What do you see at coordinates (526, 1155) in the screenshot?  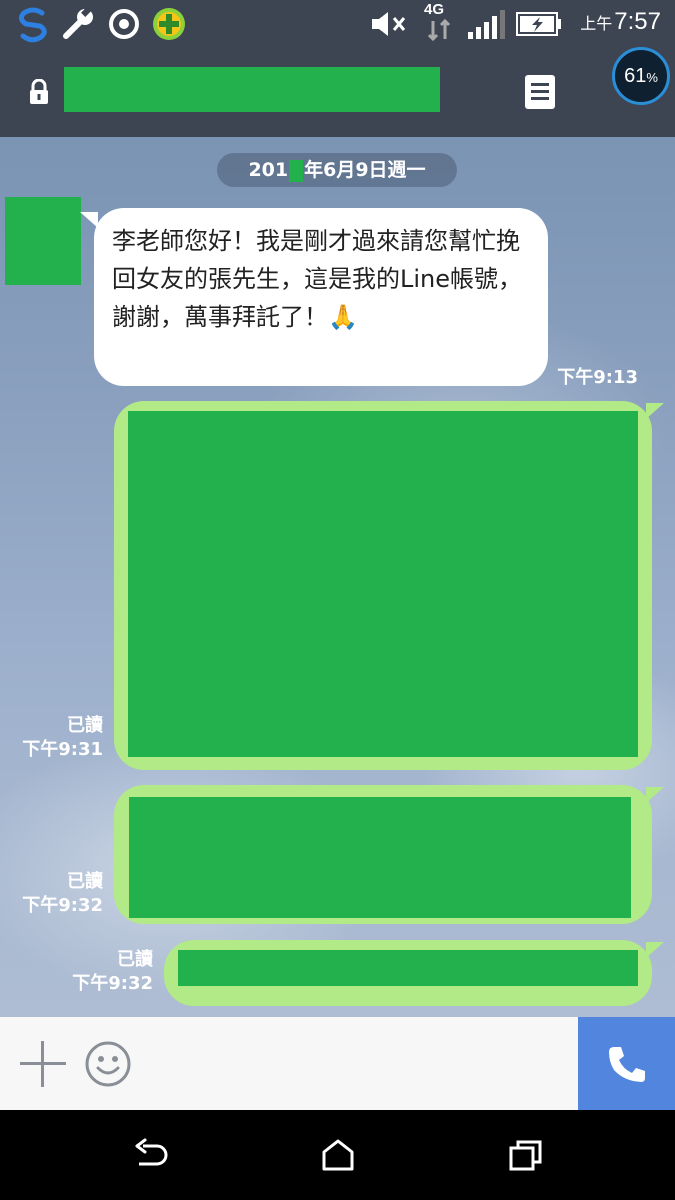 I see `recent-apps-icon` at bounding box center [526, 1155].